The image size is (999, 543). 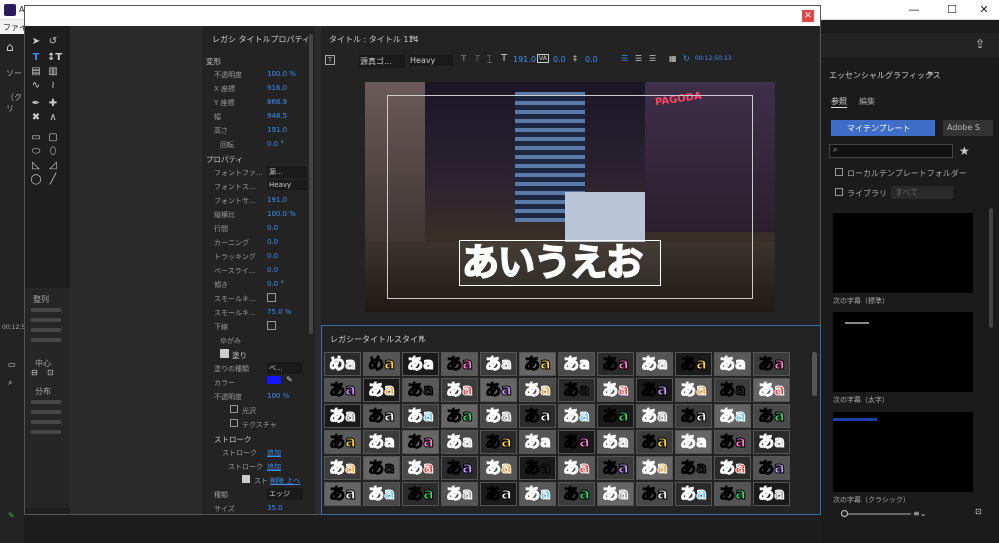 I want to click on line-icon: ╱, so click(x=53, y=180).